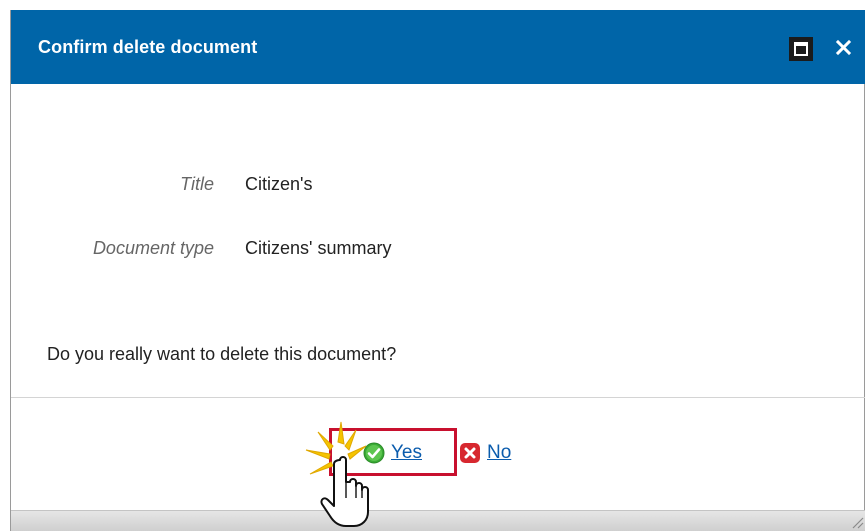 This screenshot has width=865, height=531. I want to click on close-button, so click(844, 48).